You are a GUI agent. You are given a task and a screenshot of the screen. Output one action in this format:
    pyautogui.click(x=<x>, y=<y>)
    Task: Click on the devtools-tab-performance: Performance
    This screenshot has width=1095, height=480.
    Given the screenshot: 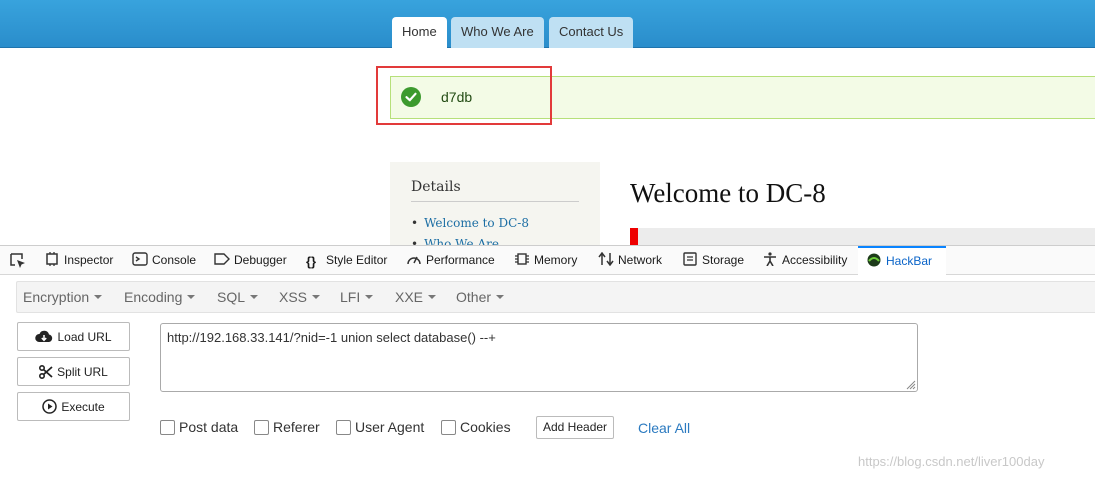 What is the action you would take?
    pyautogui.click(x=450, y=260)
    